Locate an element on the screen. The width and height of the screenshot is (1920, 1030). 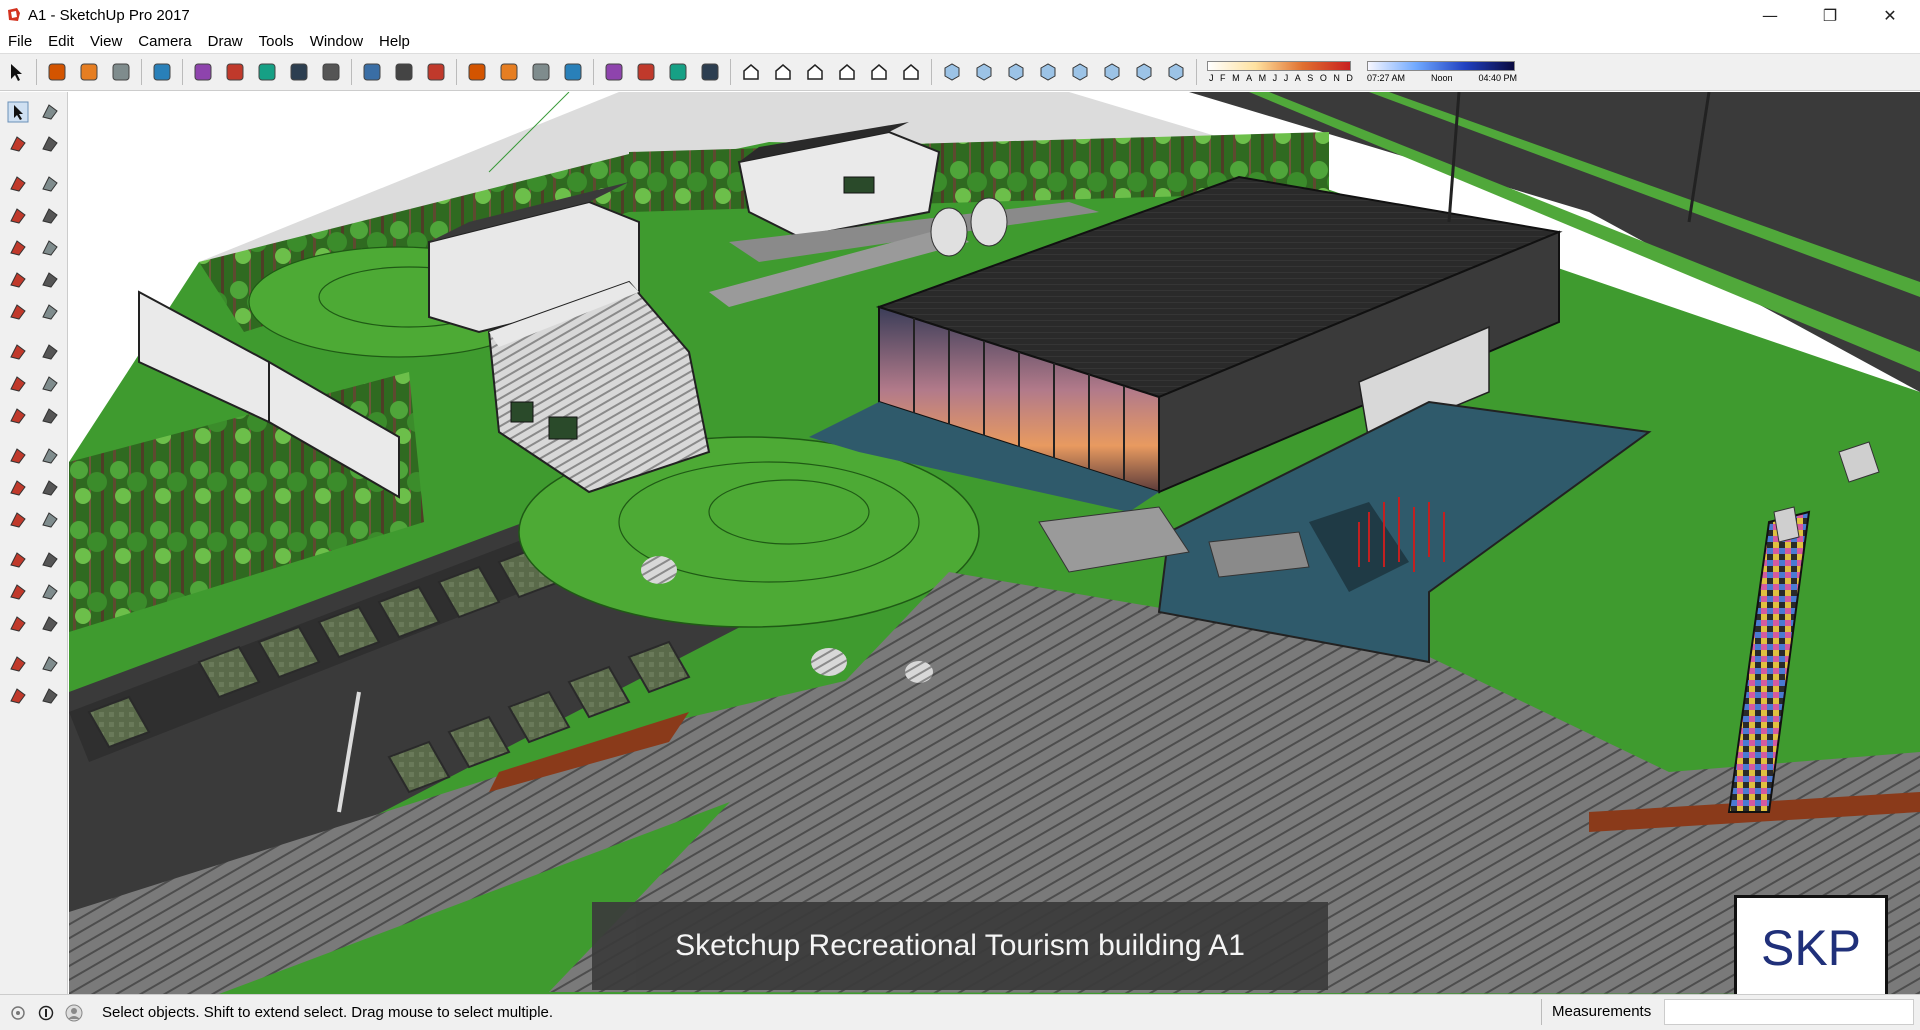
minimize-button: — is located at coordinates (1770, 15).